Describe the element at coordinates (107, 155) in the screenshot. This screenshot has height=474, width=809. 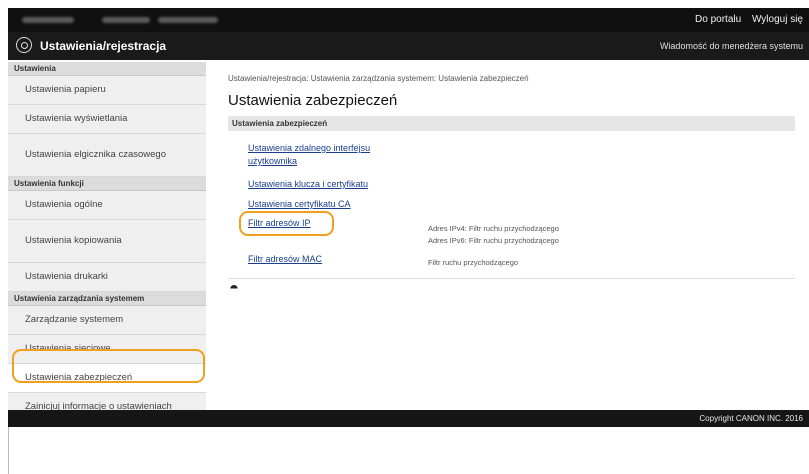
I see `sidebar-item-timer-settings: Ustawienia elgicznika czasowego` at that location.